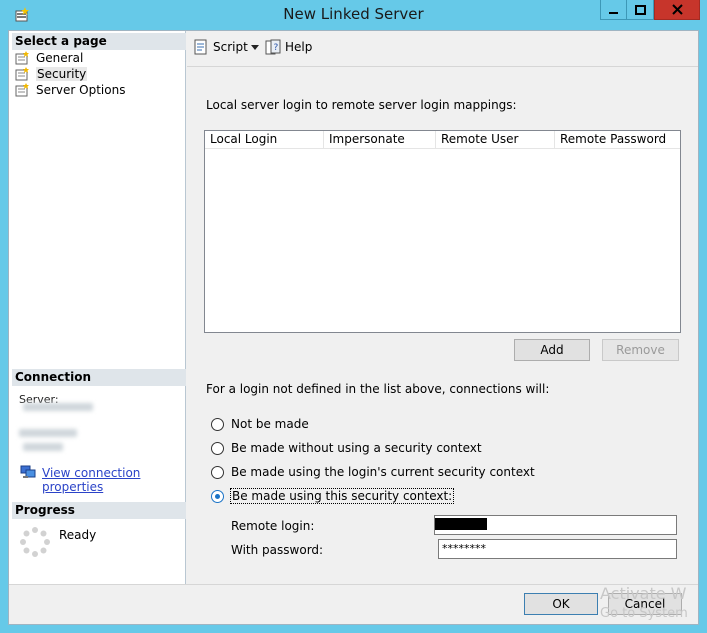 The image size is (707, 633). What do you see at coordinates (58, 407) in the screenshot?
I see `redacted-server-name` at bounding box center [58, 407].